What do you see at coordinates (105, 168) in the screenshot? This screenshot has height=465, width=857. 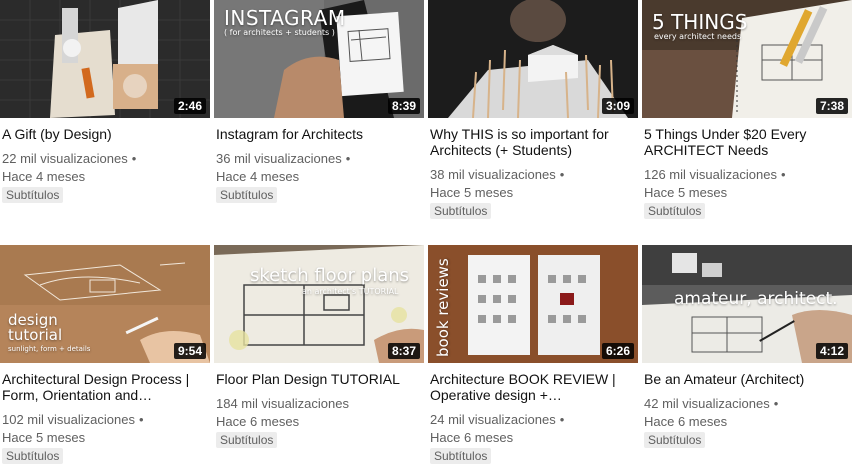 I see `video-meta: 22 mil visualizaciones • Hace 4 meses` at bounding box center [105, 168].